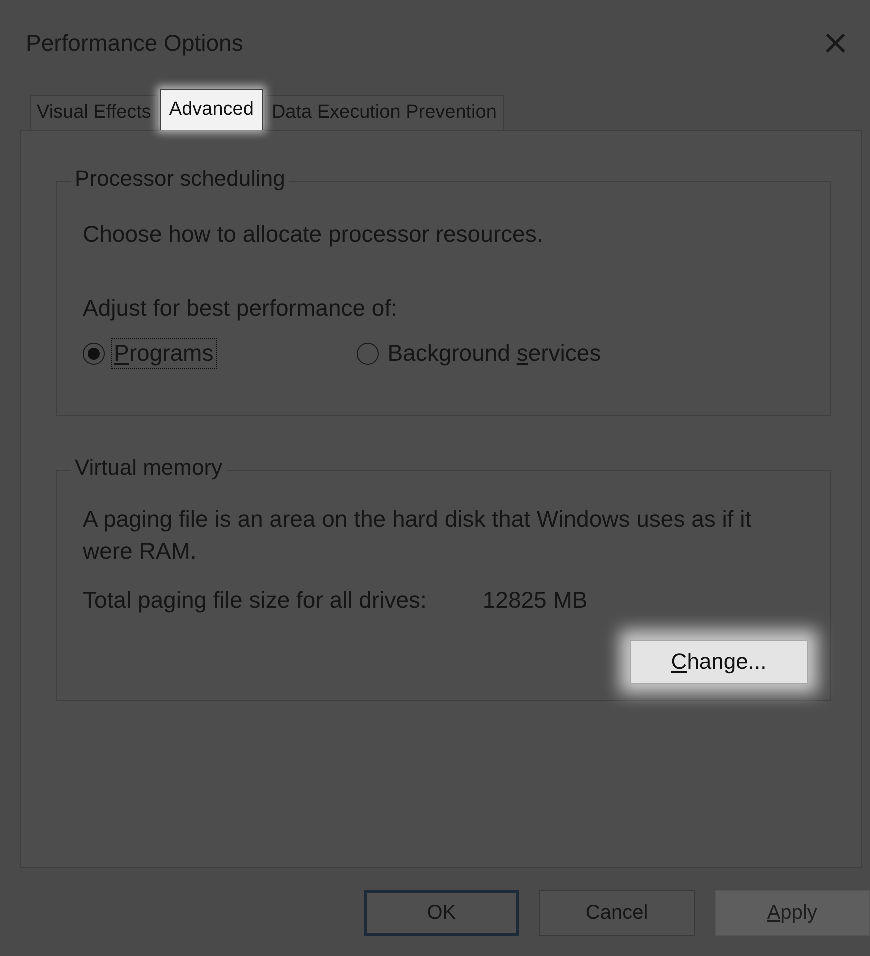 The height and width of the screenshot is (956, 870). What do you see at coordinates (494, 353) in the screenshot?
I see `radio-label: Background services` at bounding box center [494, 353].